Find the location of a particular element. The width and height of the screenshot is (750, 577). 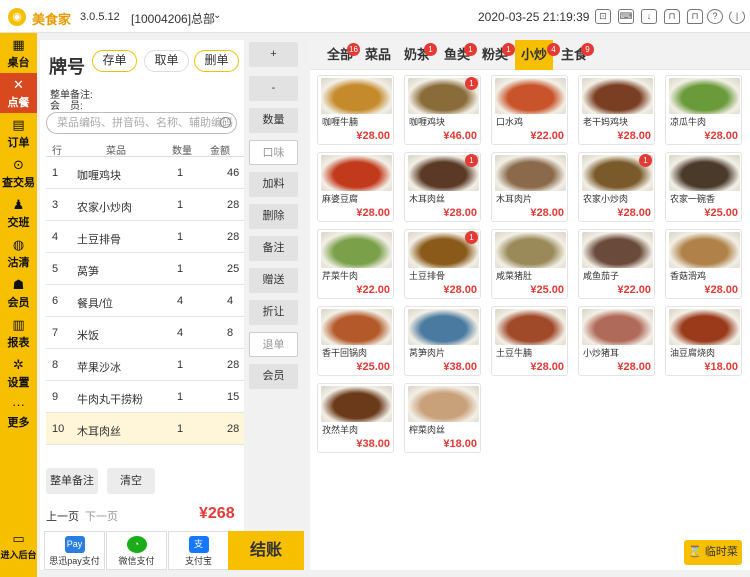

sidebar-item-transactions: ⊙ 查交易 is located at coordinates (18, 173).